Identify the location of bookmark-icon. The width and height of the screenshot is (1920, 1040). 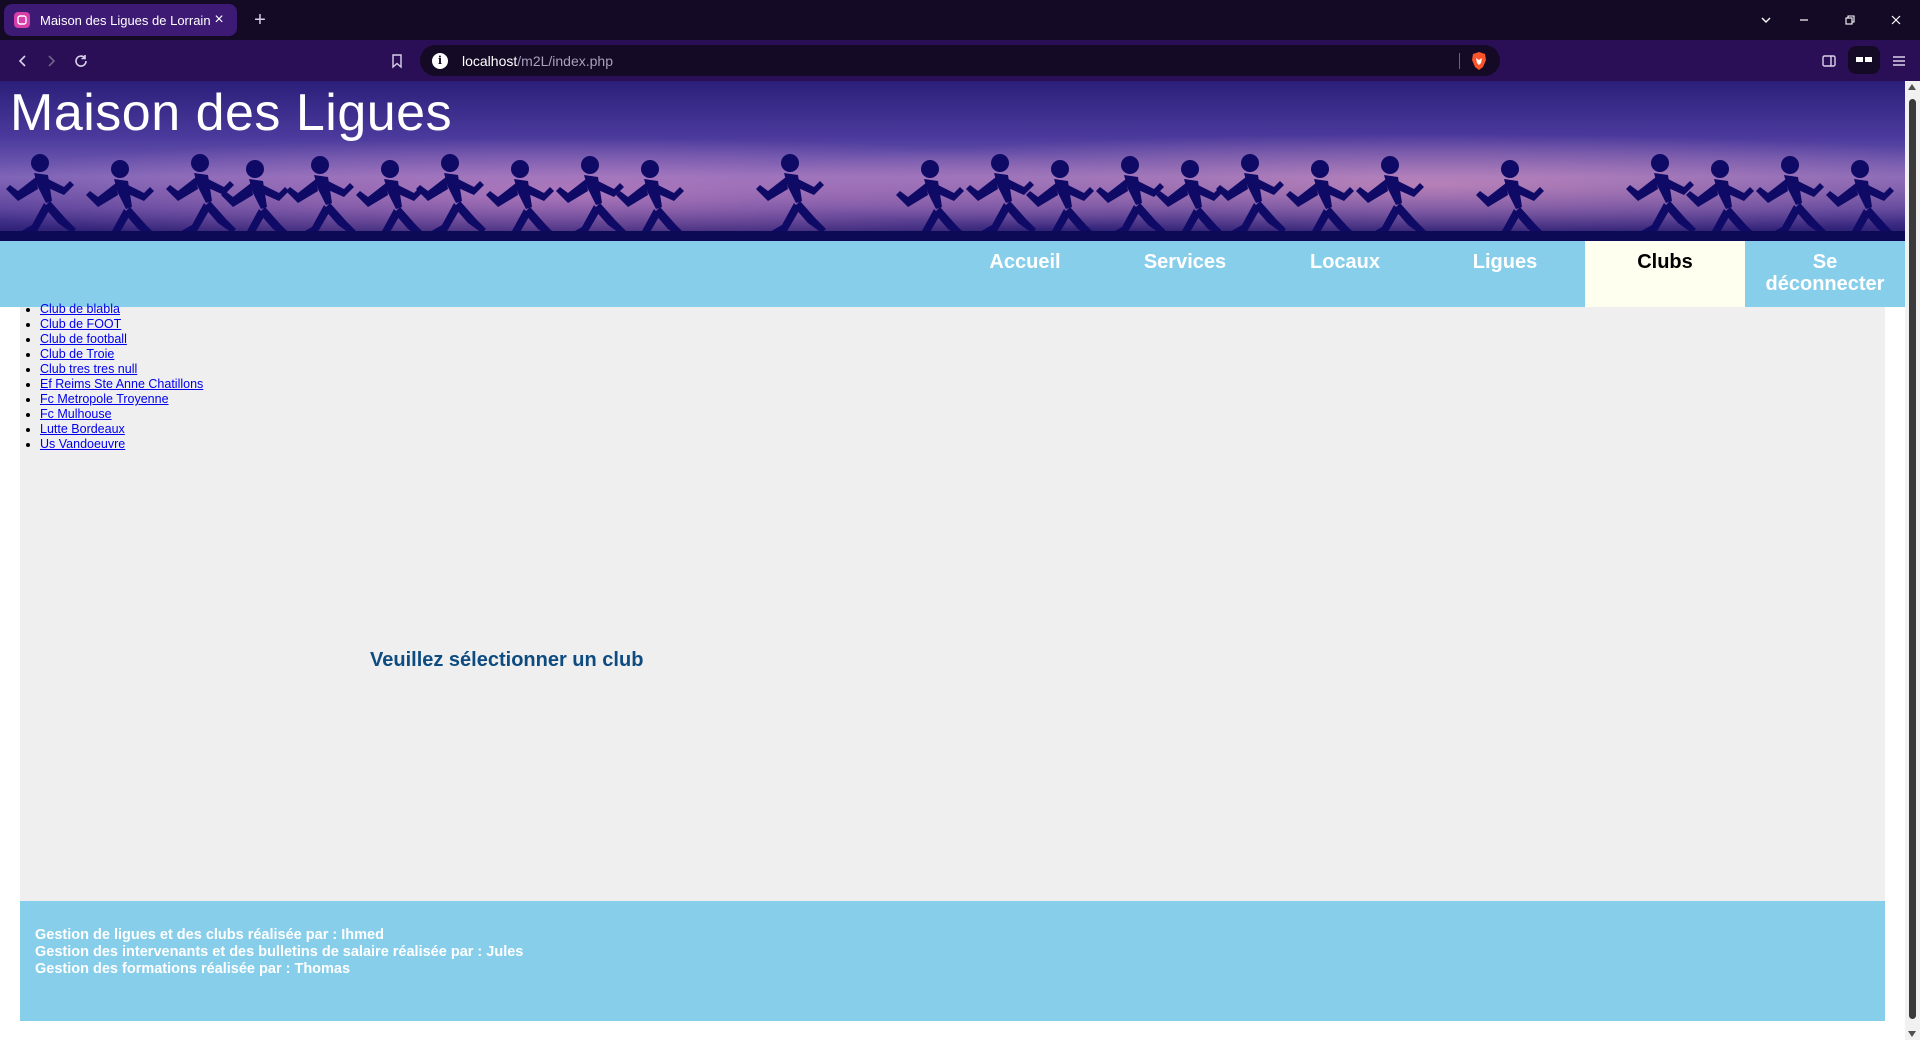
(397, 61).